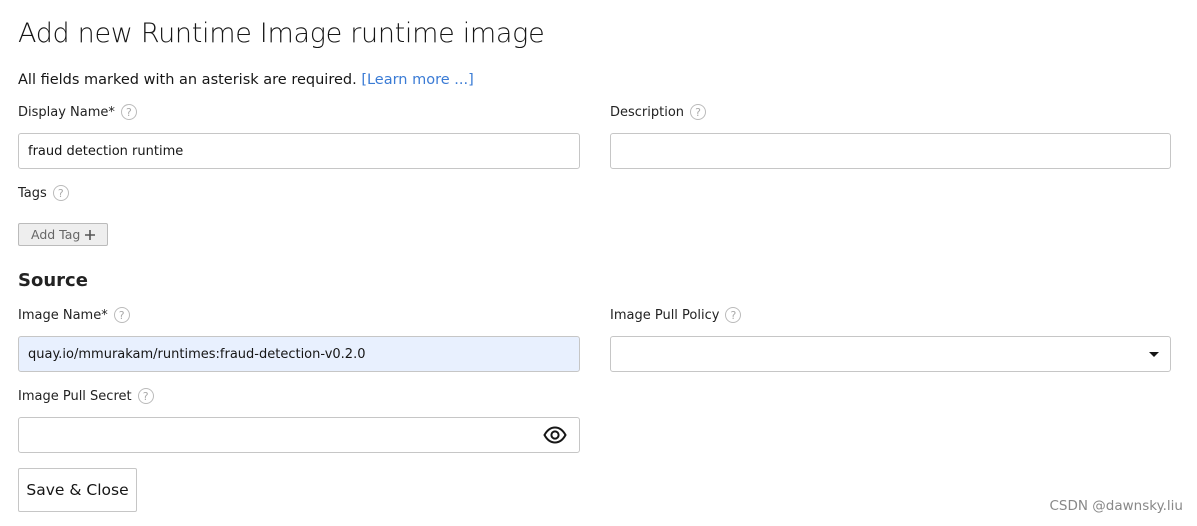 This screenshot has width=1197, height=526. What do you see at coordinates (32, 193) in the screenshot?
I see `tags-label-text: Tags` at bounding box center [32, 193].